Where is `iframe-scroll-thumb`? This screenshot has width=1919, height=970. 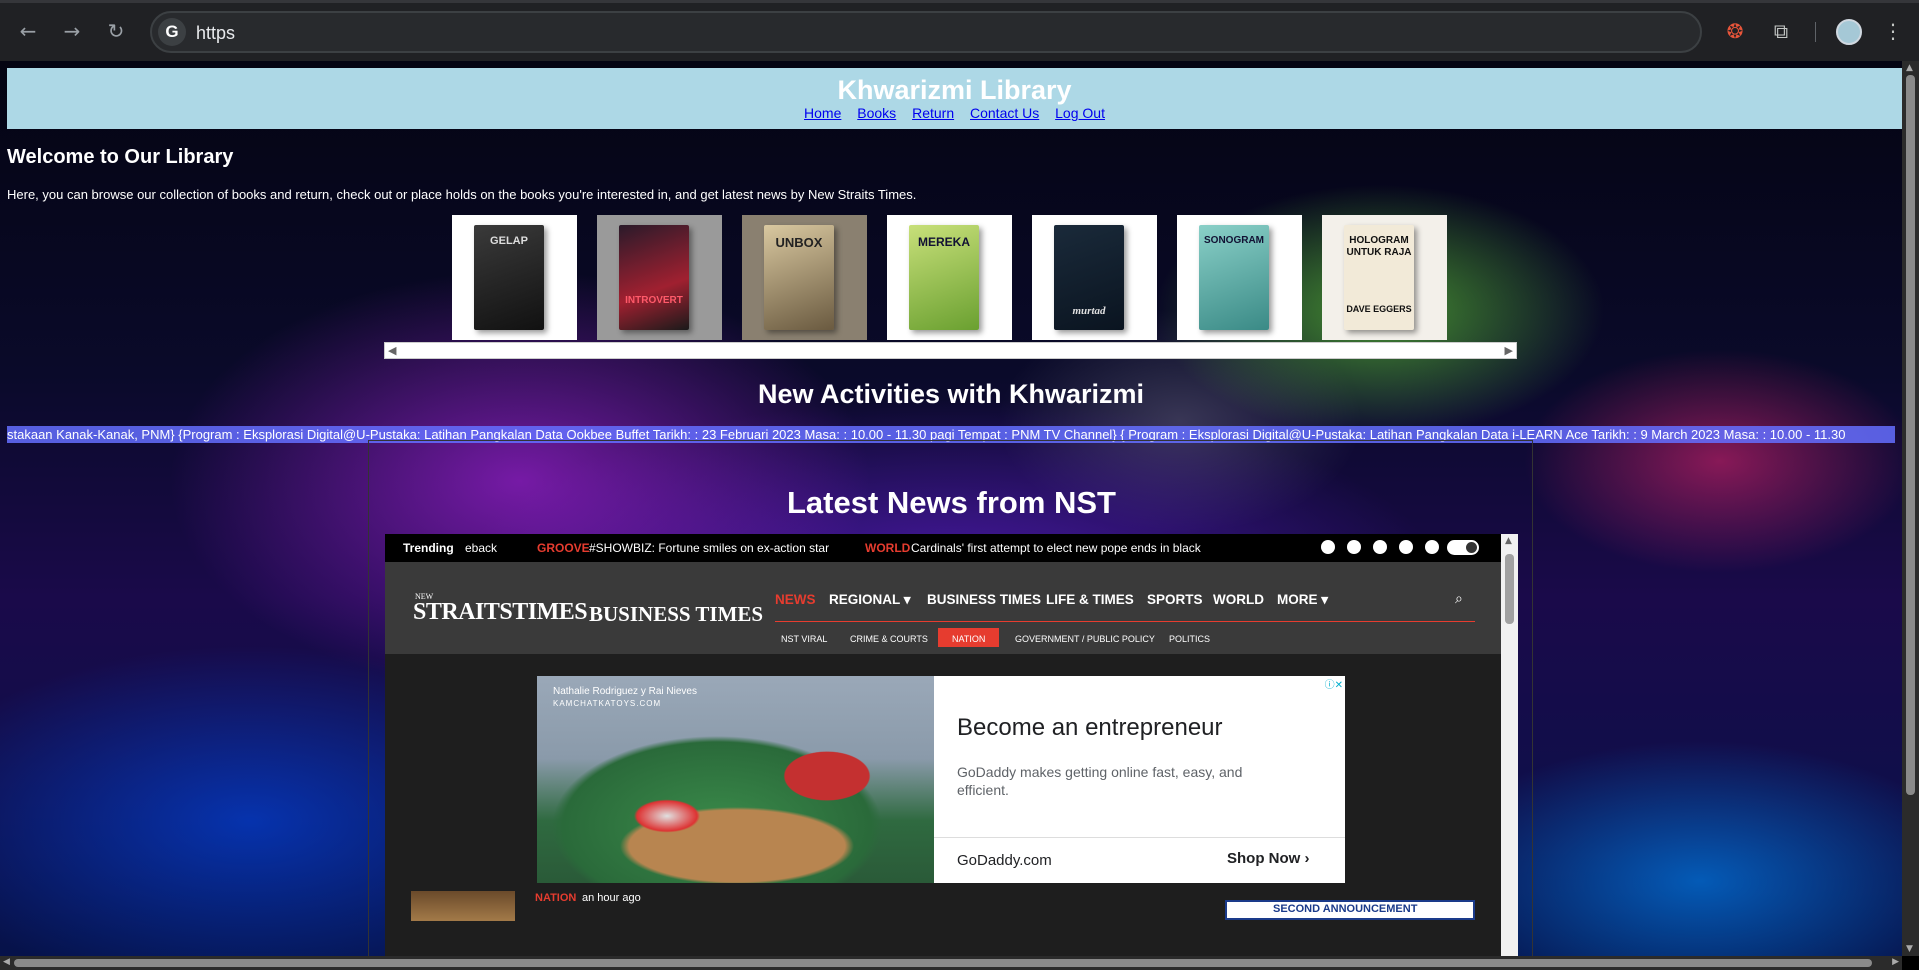 iframe-scroll-thumb is located at coordinates (1509, 589).